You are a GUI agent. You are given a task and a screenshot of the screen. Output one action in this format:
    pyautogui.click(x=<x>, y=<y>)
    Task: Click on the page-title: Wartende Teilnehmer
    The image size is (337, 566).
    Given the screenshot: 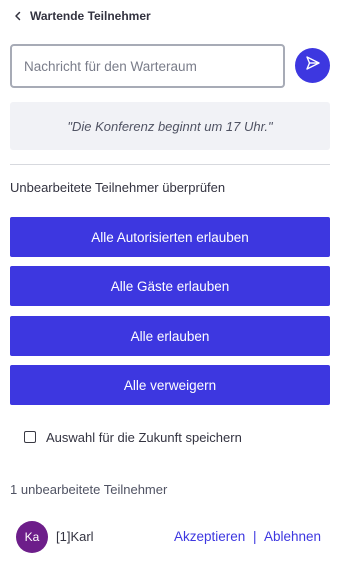 What is the action you would take?
    pyautogui.click(x=90, y=16)
    